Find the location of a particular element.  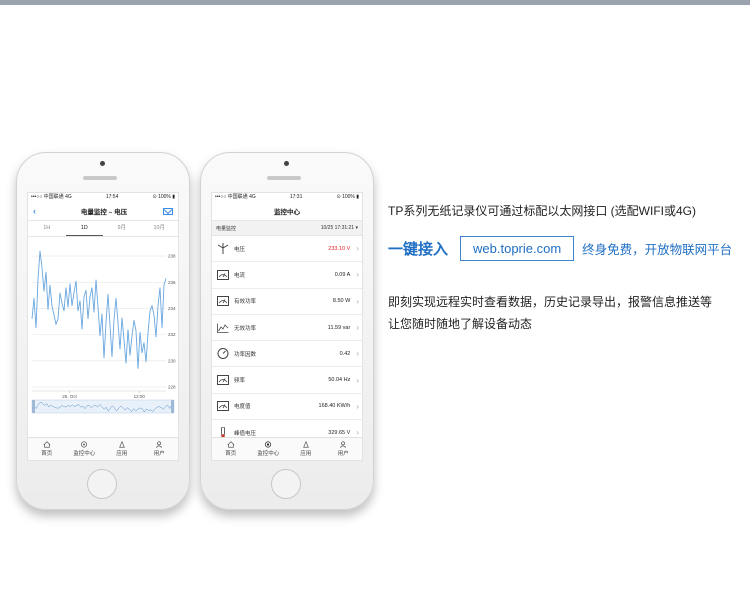

intro-text: TP系列无纸记录仪可通过标配以太网接口 (选配WIFI或4G) is located at coordinates (542, 211).